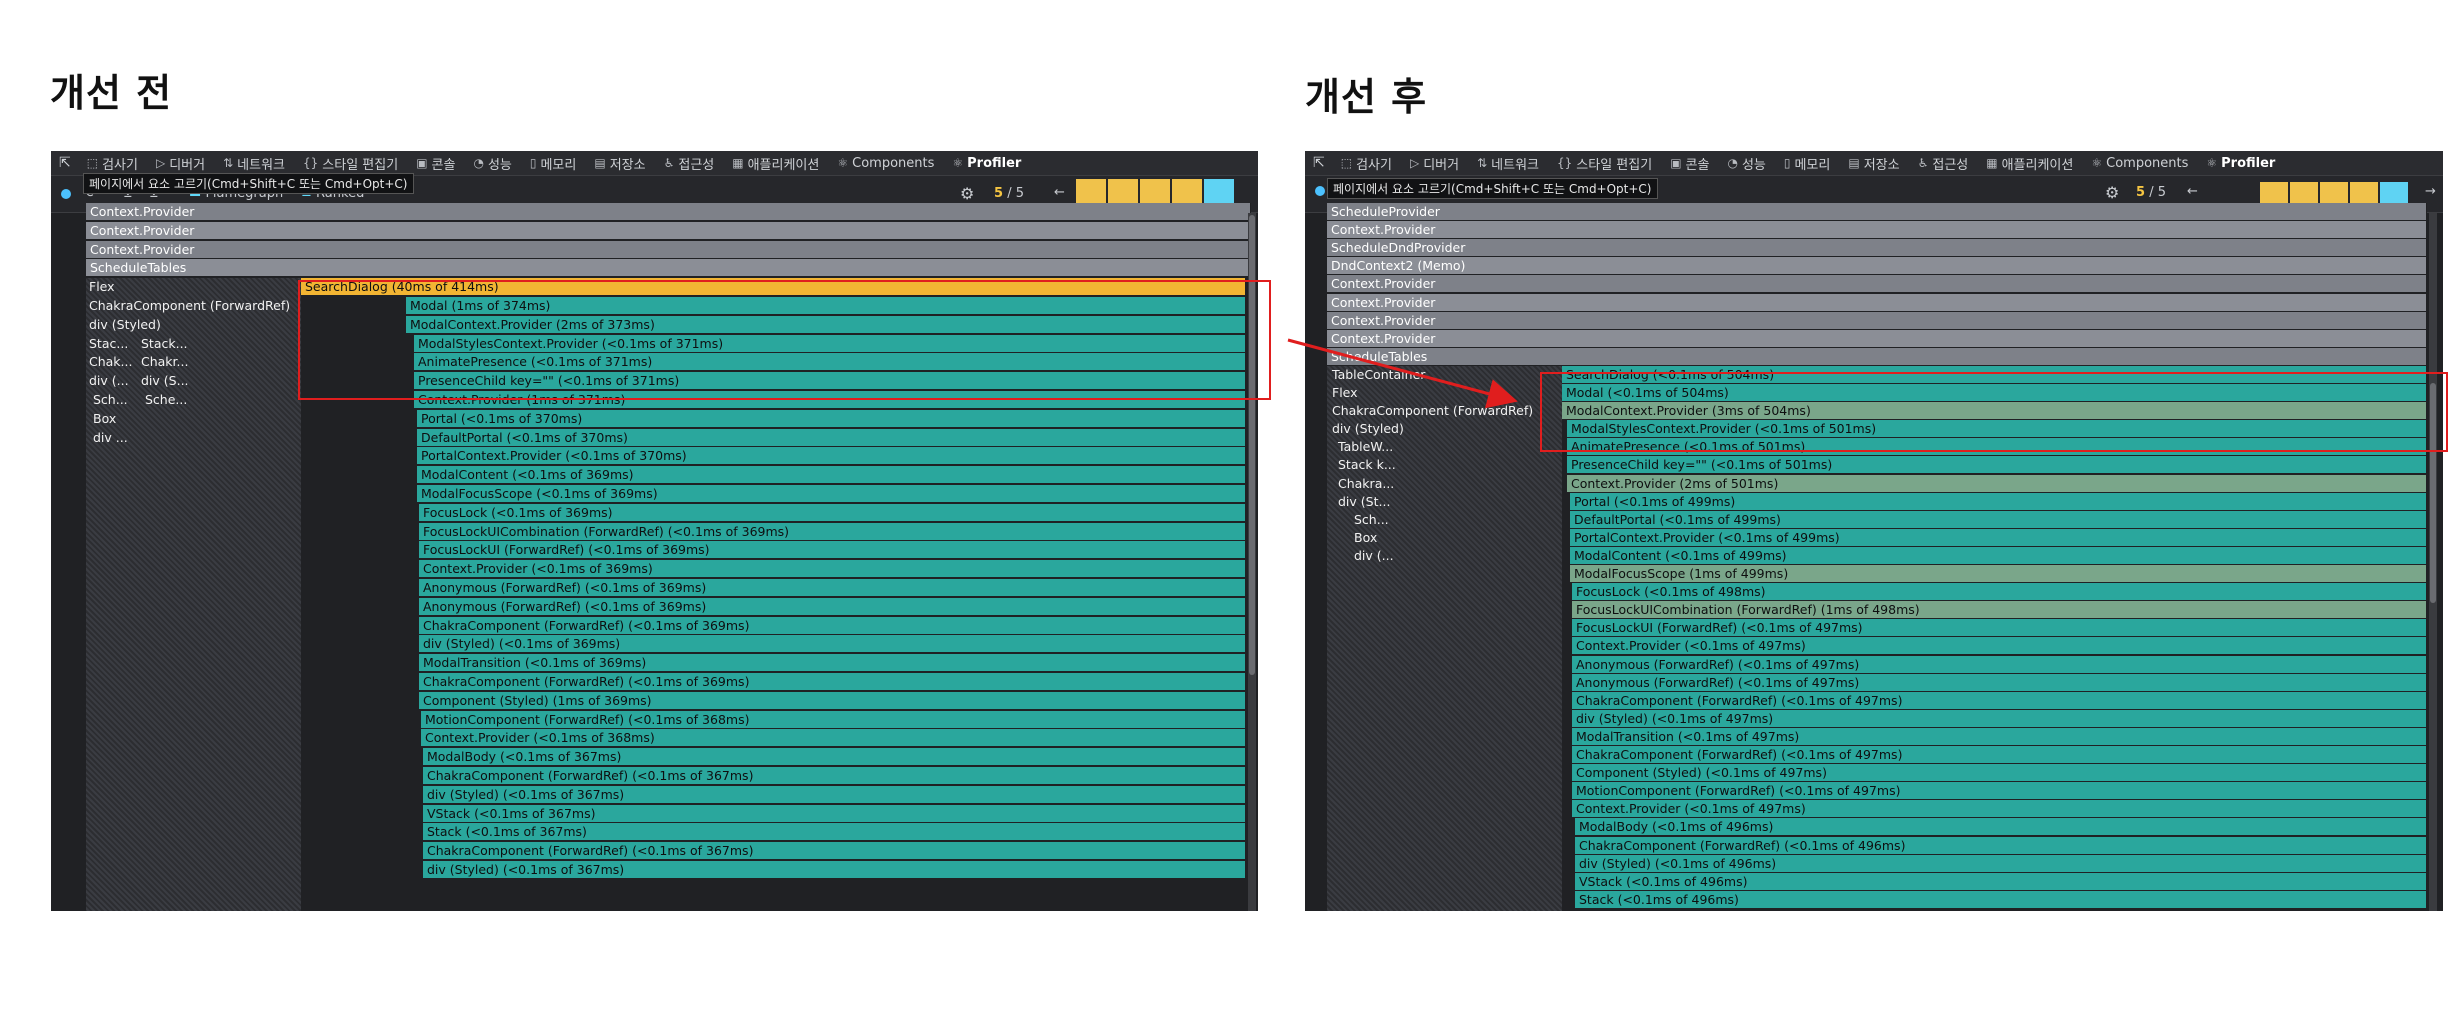 The height and width of the screenshot is (1036, 2461). I want to click on flame-node: ModalContent (<0.1ms of 499ms), so click(1998, 555).